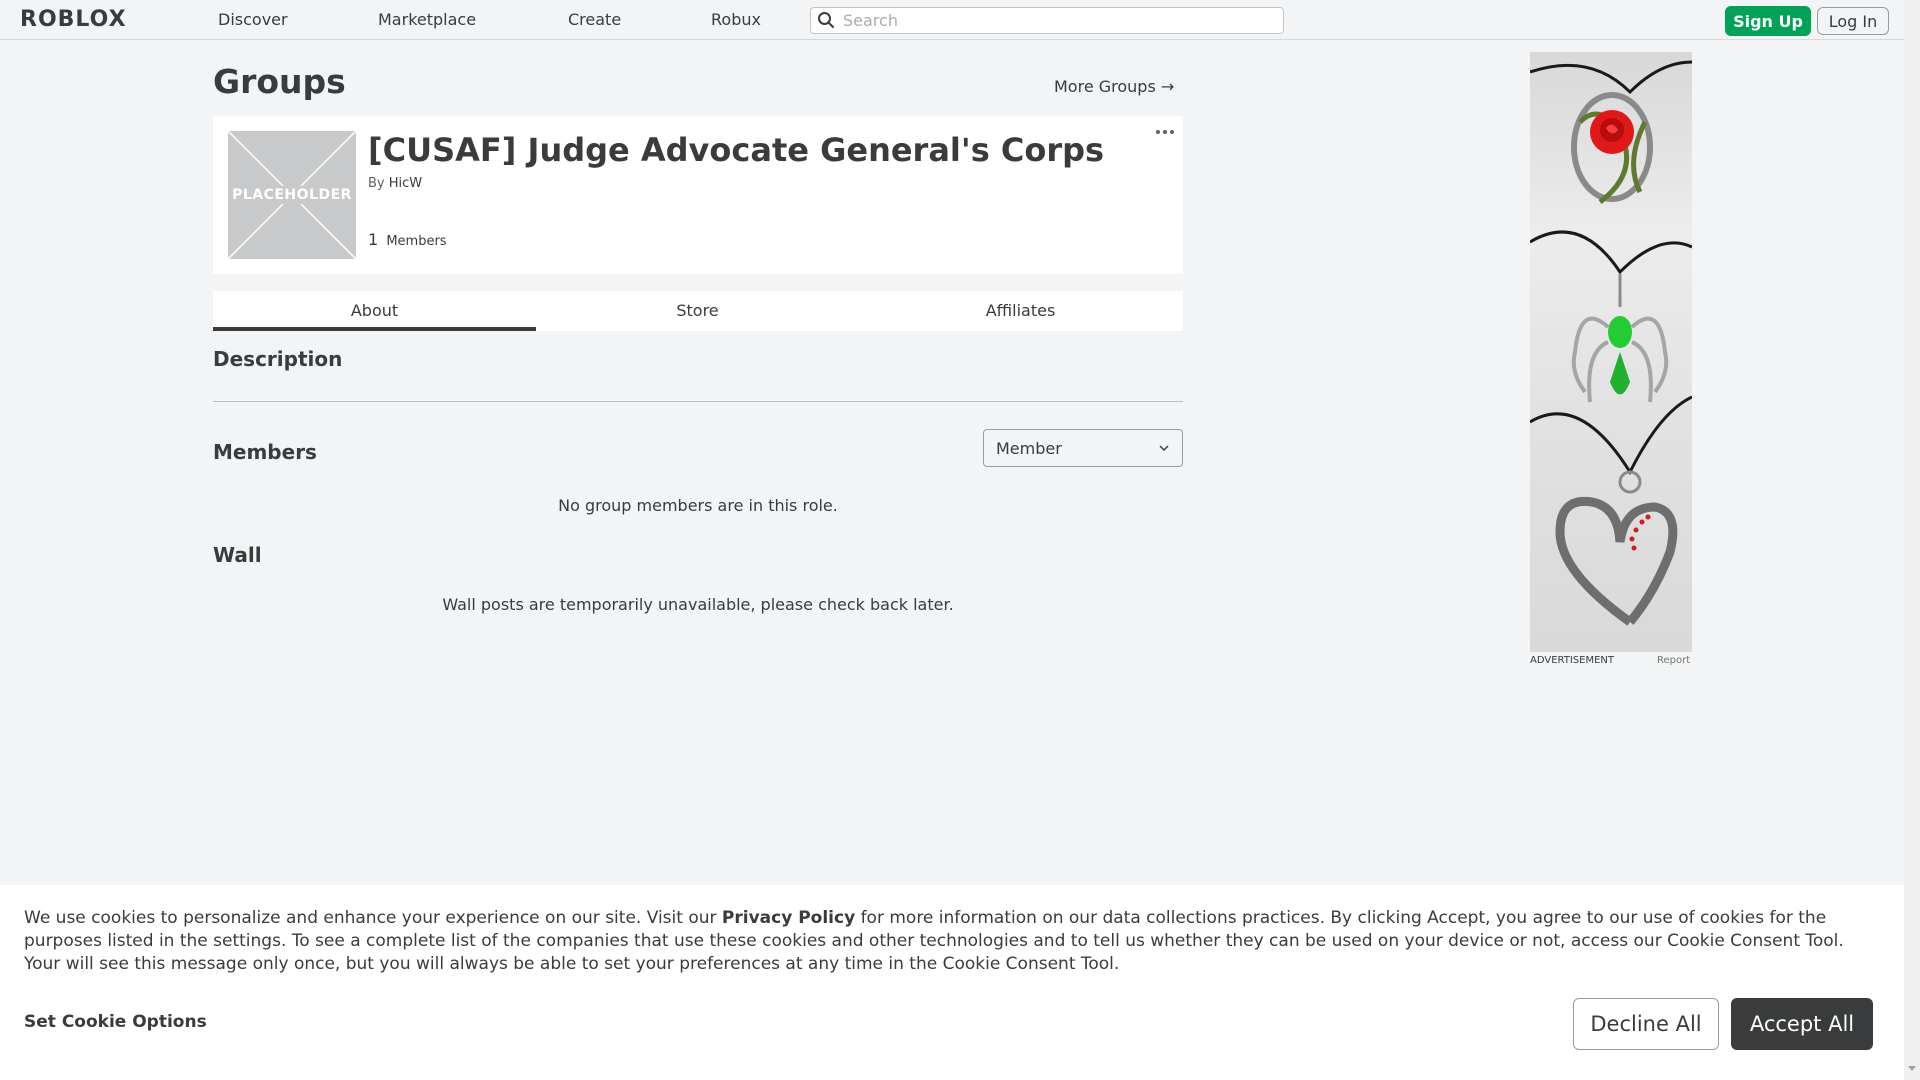 The image size is (1920, 1080). I want to click on more-groups-link: More Groups →, so click(1114, 86).